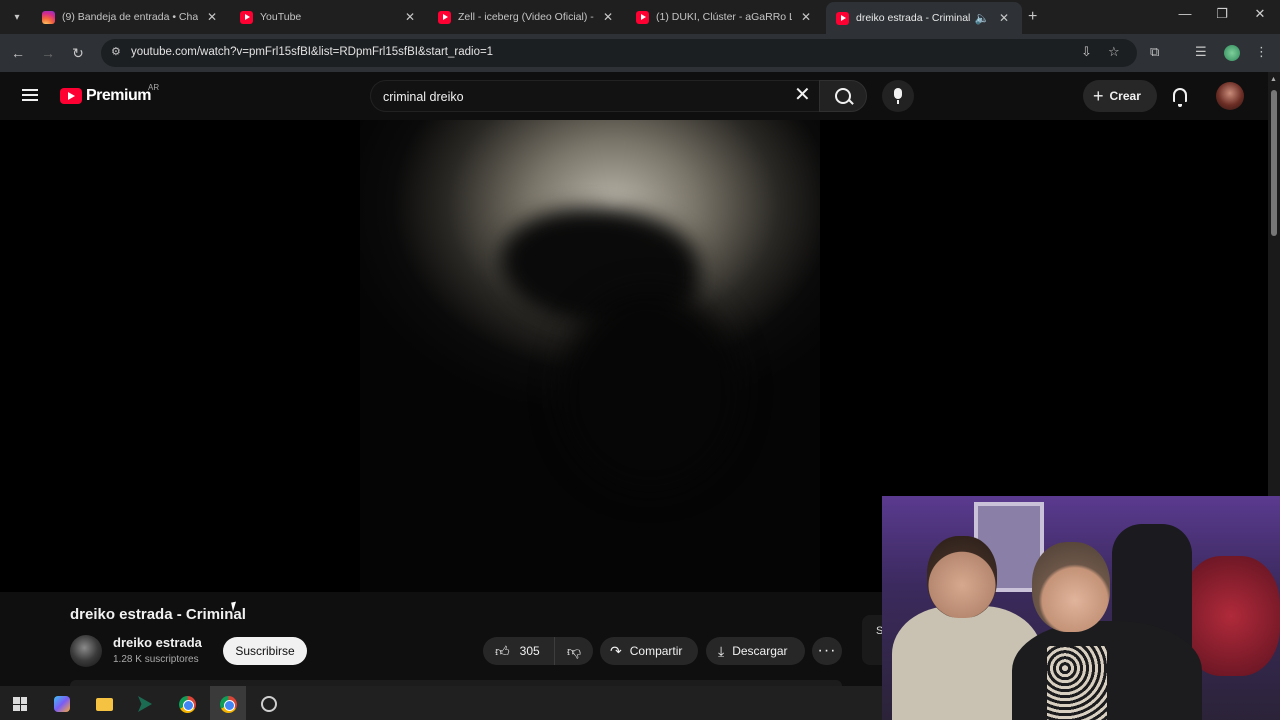 This screenshot has height=720, width=1280. Describe the element at coordinates (802, 95) in the screenshot. I see `clear-search-icon: ✕` at that location.